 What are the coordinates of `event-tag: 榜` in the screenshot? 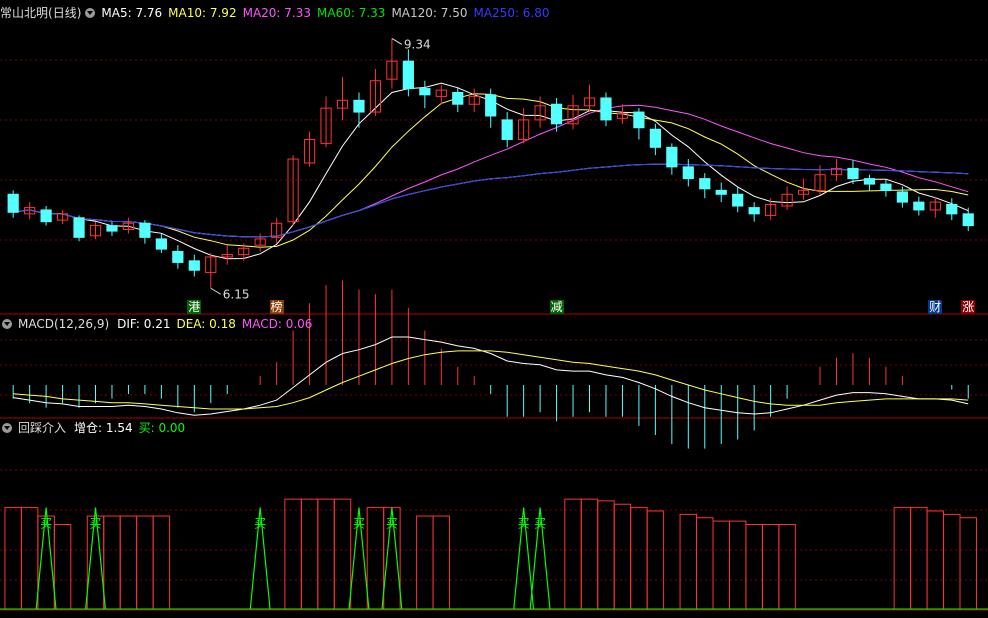 It's located at (276, 307).